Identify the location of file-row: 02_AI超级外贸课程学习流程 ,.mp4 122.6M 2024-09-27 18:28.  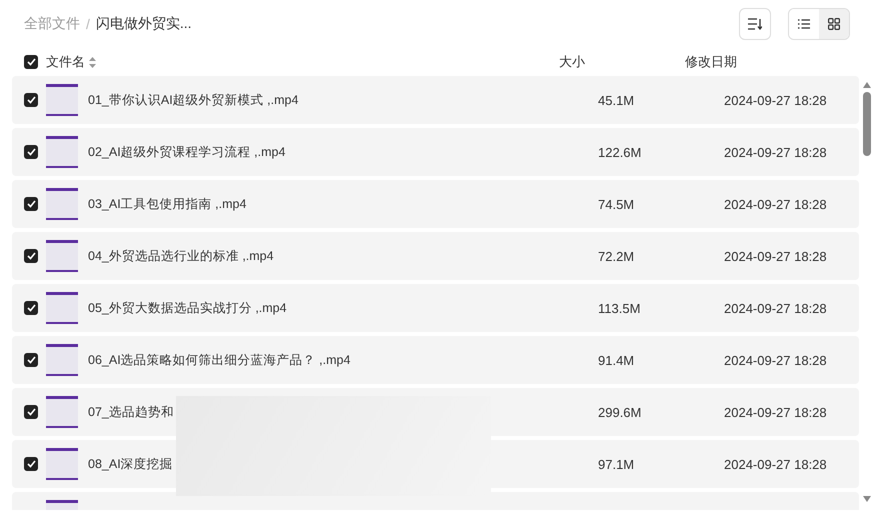
(435, 152).